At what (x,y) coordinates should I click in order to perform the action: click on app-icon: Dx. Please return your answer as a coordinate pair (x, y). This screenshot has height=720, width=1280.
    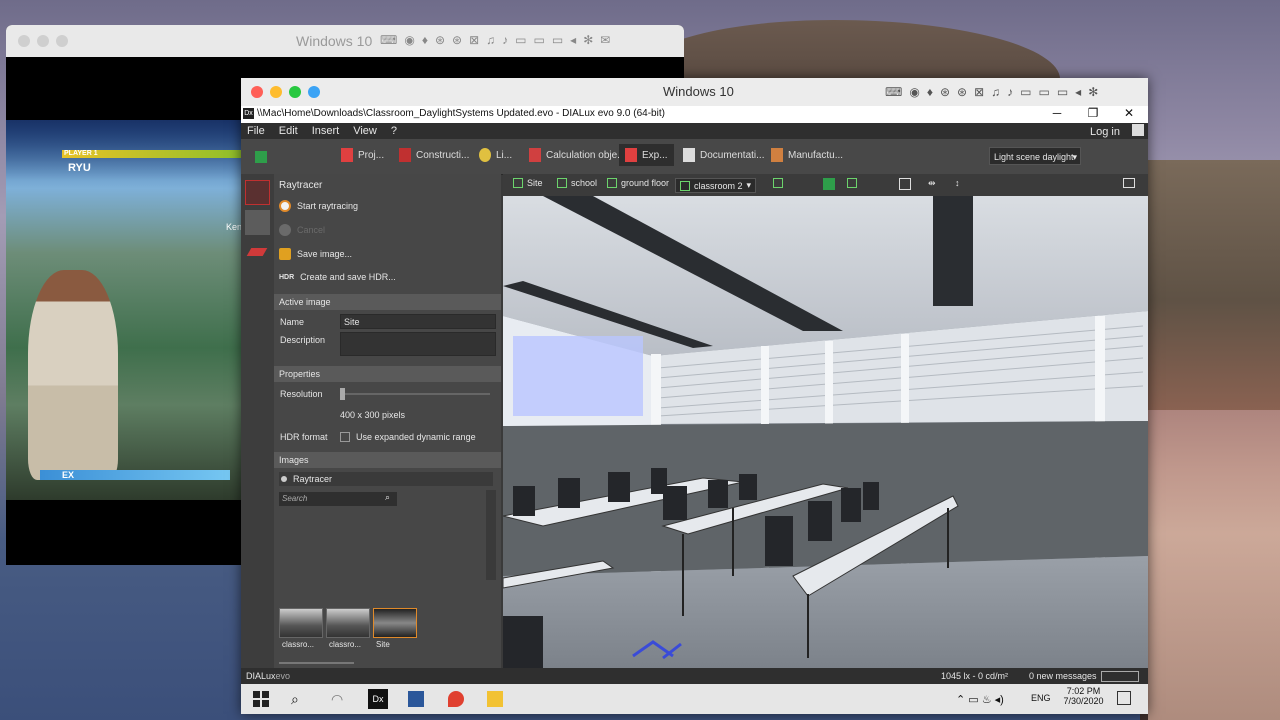
    Looking at the image, I should click on (248, 113).